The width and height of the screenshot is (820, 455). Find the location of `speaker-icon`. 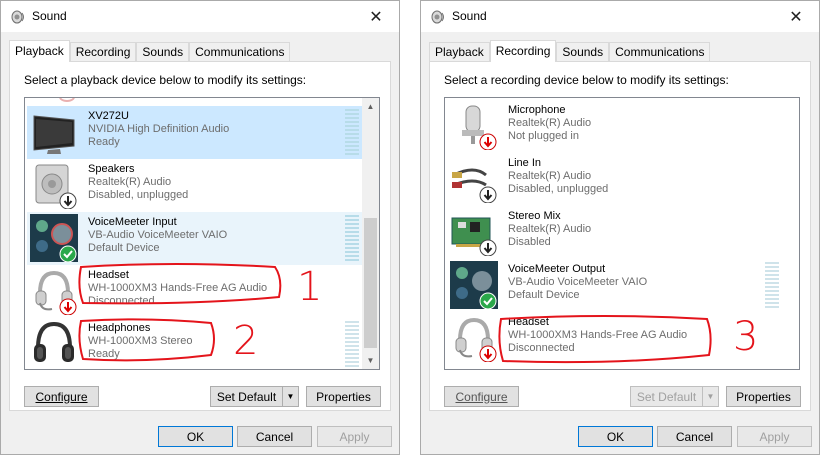

speaker-icon is located at coordinates (56, 186).